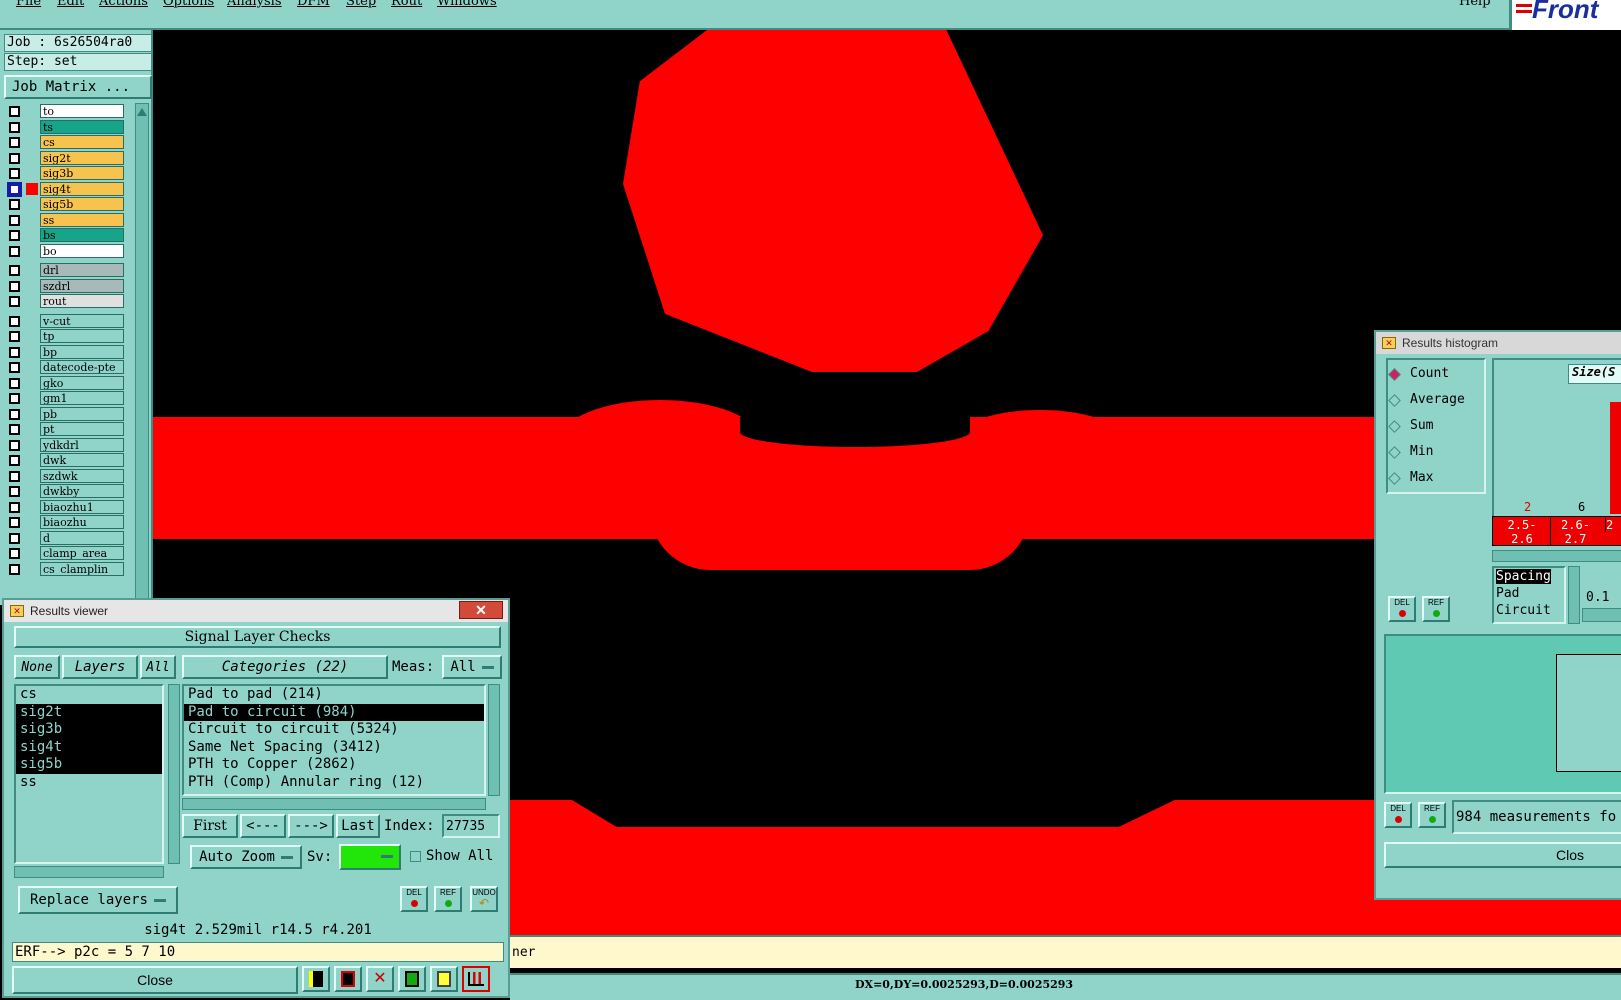 This screenshot has height=1000, width=1621. Describe the element at coordinates (1433, 479) in the screenshot. I see `mode-max: Max` at that location.